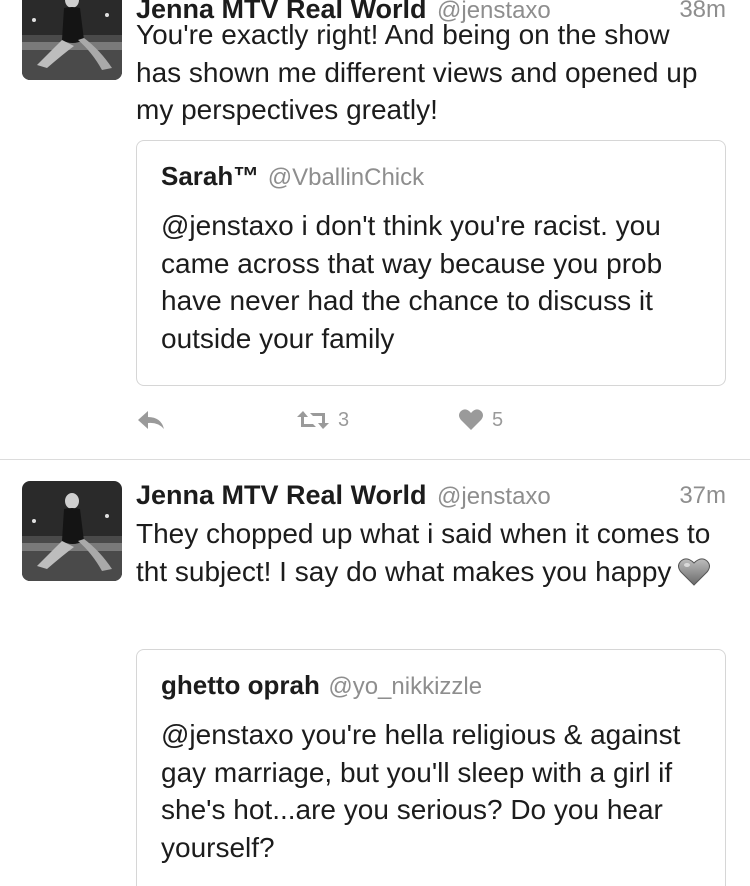 This screenshot has width=750, height=886. Describe the element at coordinates (431, 500) in the screenshot. I see `tweet-header: Jenna MTV Real World @jenstaxo 37m` at that location.